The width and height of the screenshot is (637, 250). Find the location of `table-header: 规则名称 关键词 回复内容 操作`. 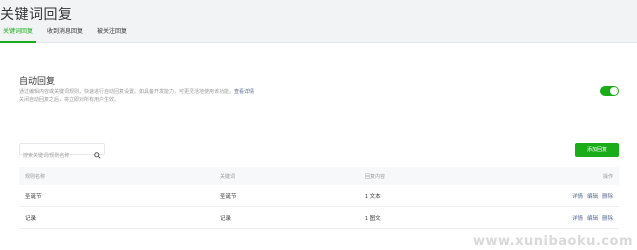

table-header: 规则名称 关键词 回复内容 操作 is located at coordinates (319, 176).